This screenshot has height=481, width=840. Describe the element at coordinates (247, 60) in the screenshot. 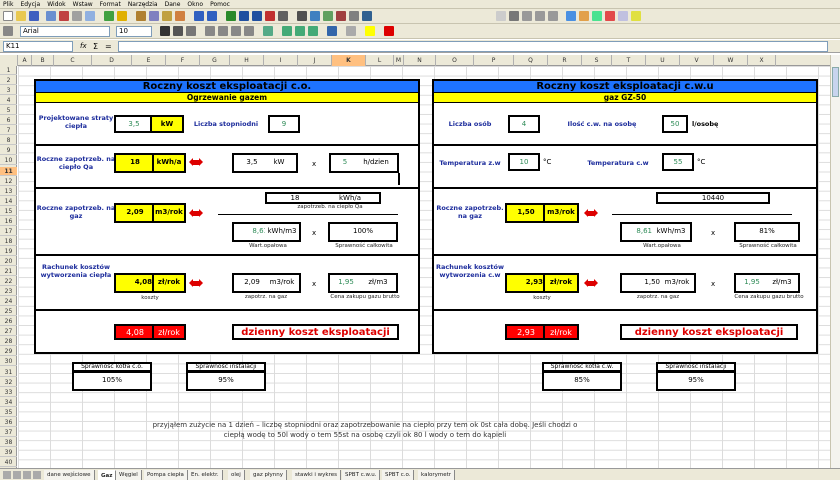

I see `column-header: H` at that location.